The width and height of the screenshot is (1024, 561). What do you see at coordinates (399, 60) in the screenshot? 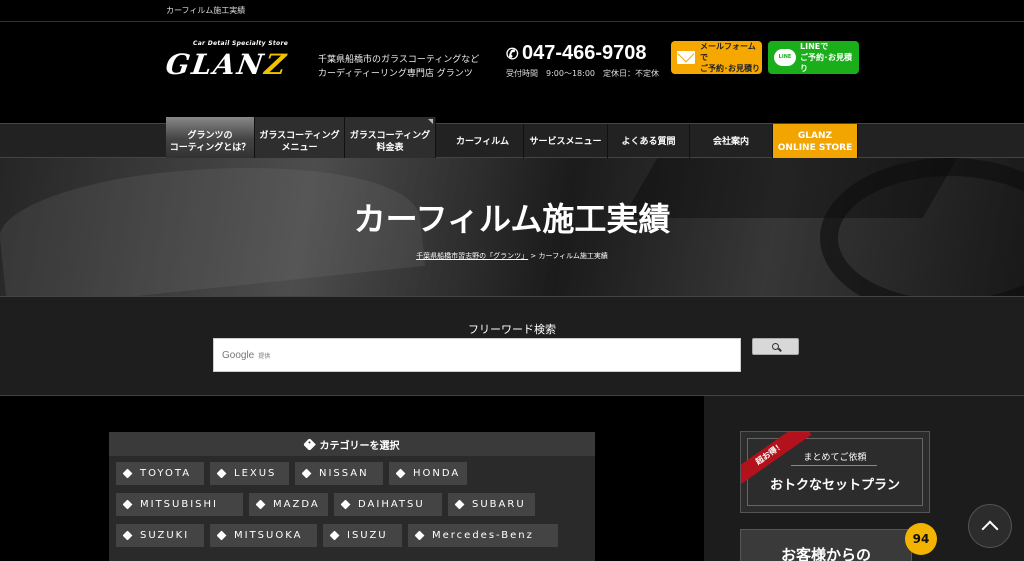
I see `tagline-line-1: 千葉県船橋市のガラスコーティングなど` at bounding box center [399, 60].